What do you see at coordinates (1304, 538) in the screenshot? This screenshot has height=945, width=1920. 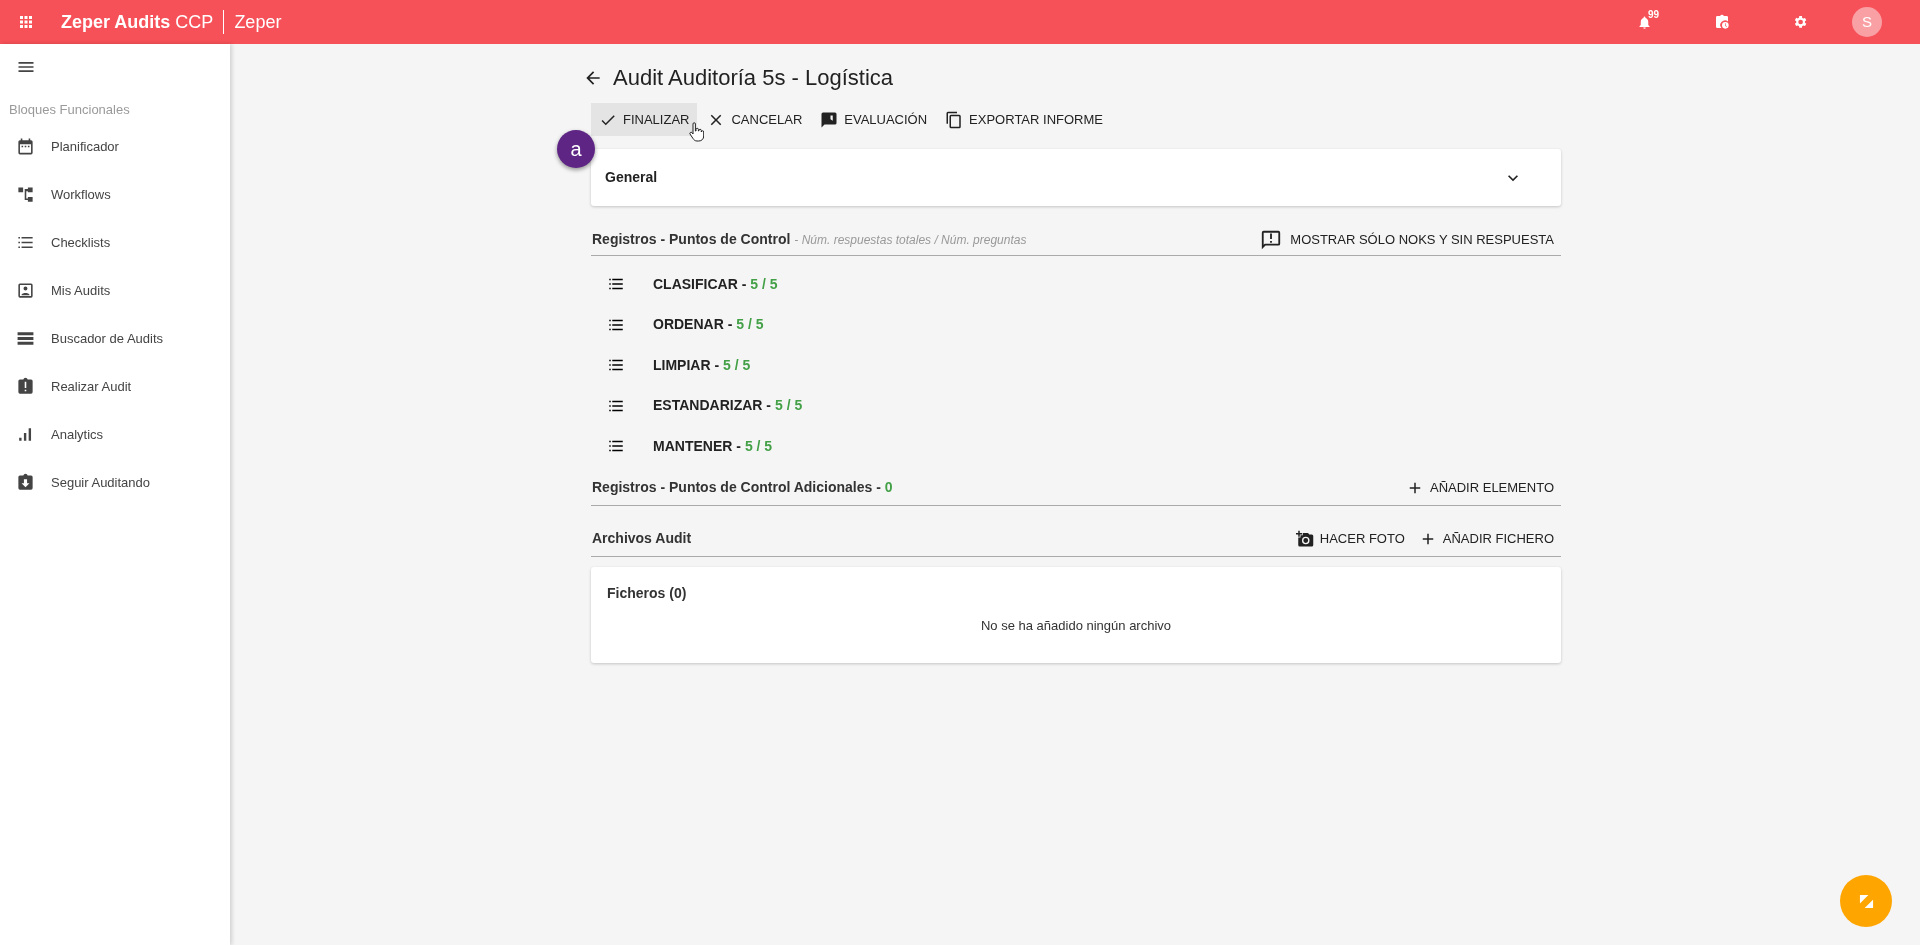 I see `camera-icon` at bounding box center [1304, 538].